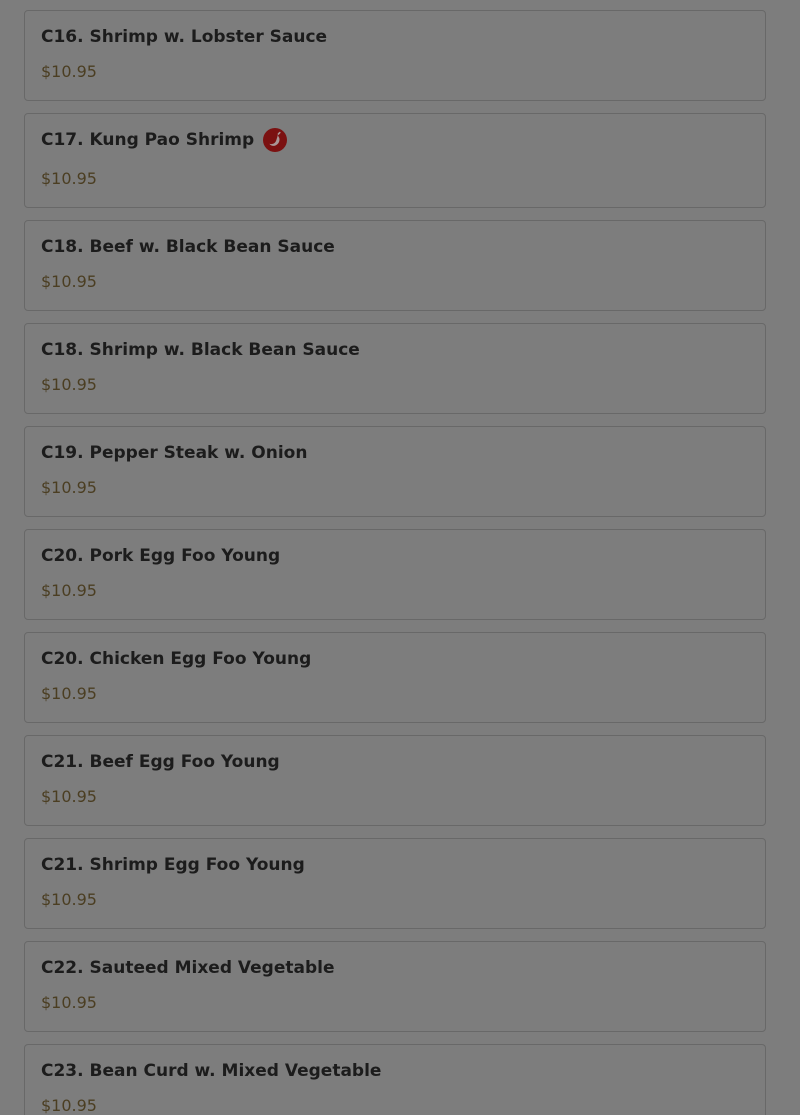  I want to click on menu-item-card: C17. Kung Pao Shrimp $10.95, so click(395, 160).